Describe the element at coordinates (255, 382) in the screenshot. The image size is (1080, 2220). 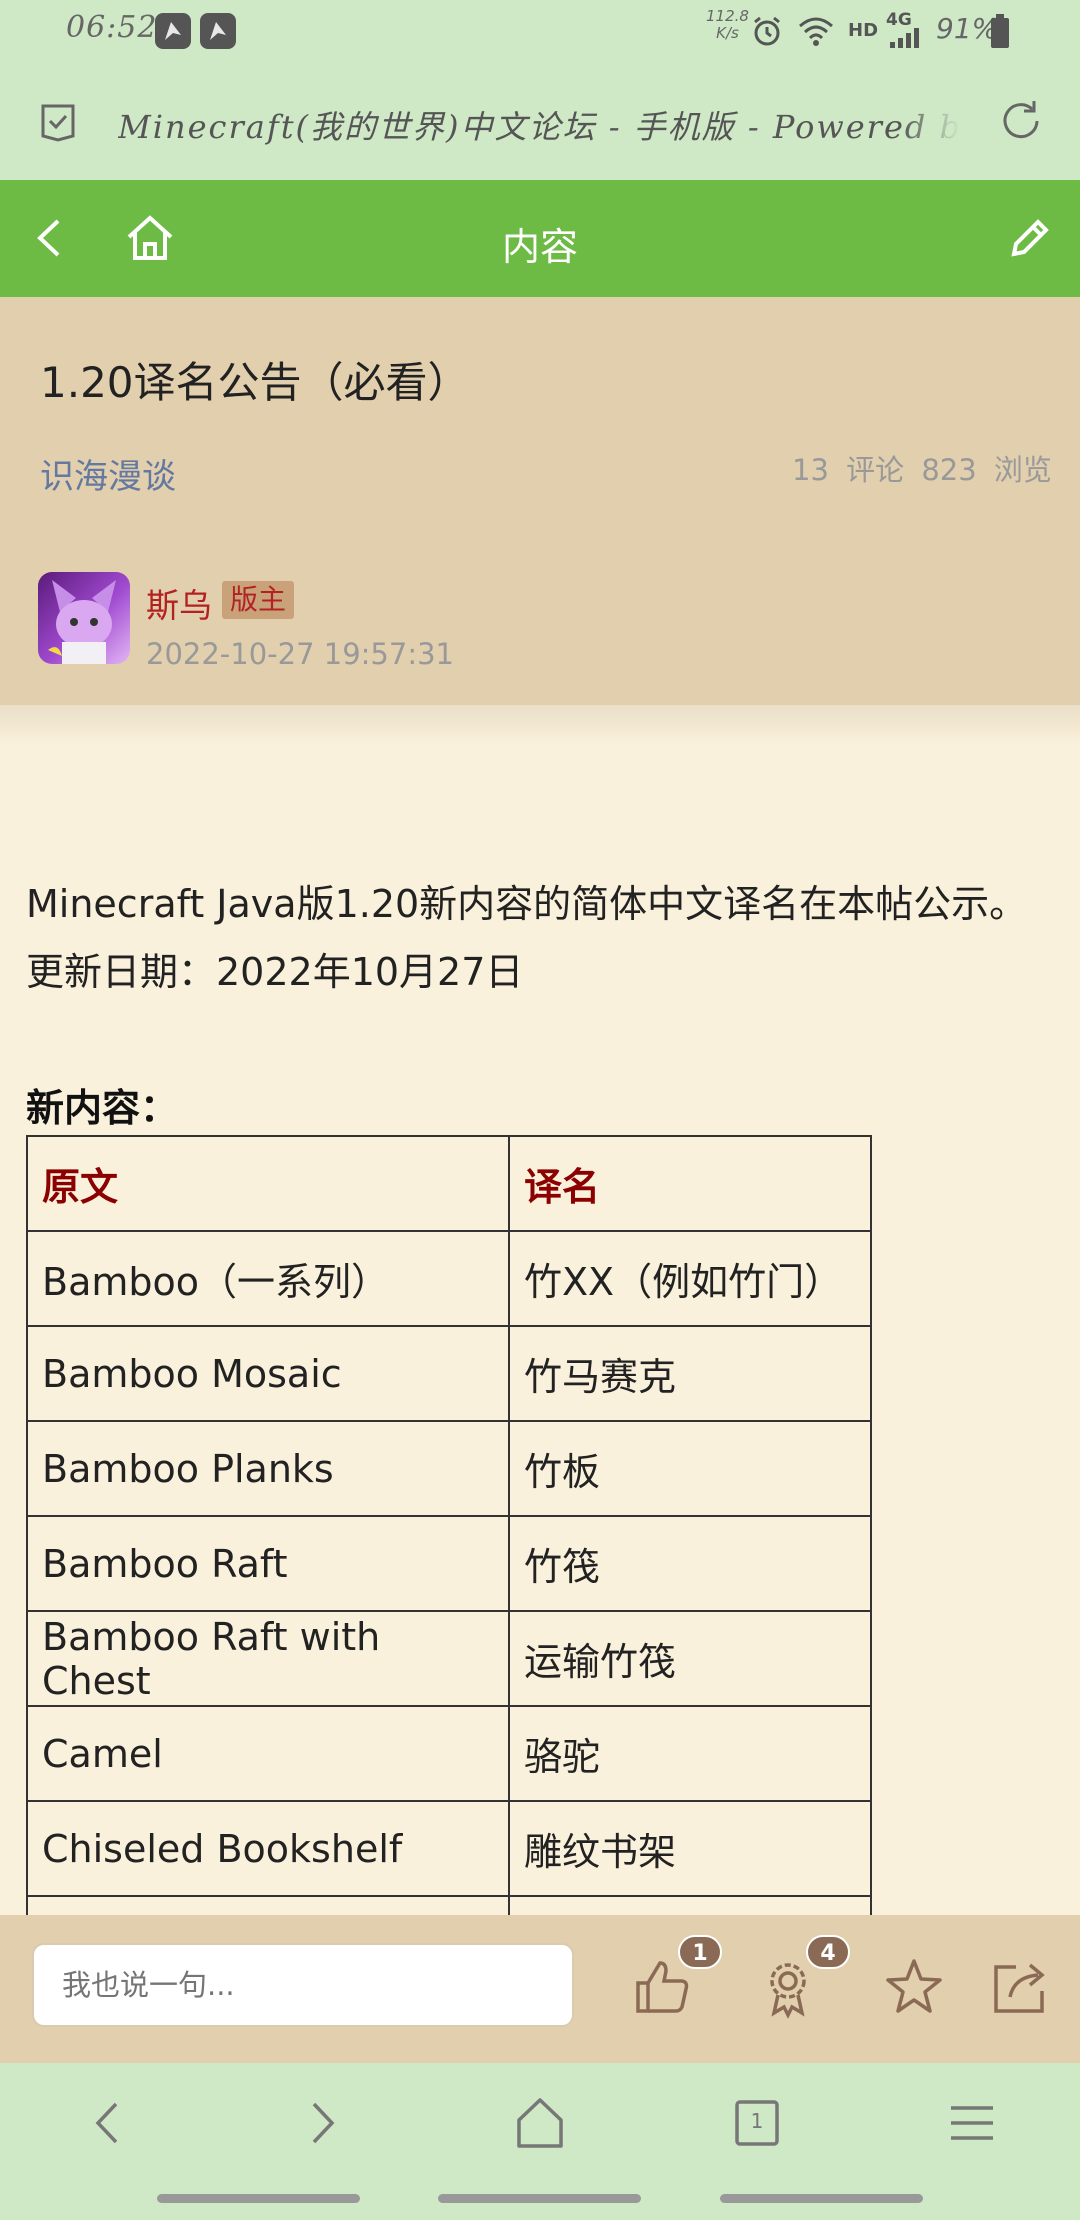
I see `post-title: 1.20译名公告（必看）` at that location.